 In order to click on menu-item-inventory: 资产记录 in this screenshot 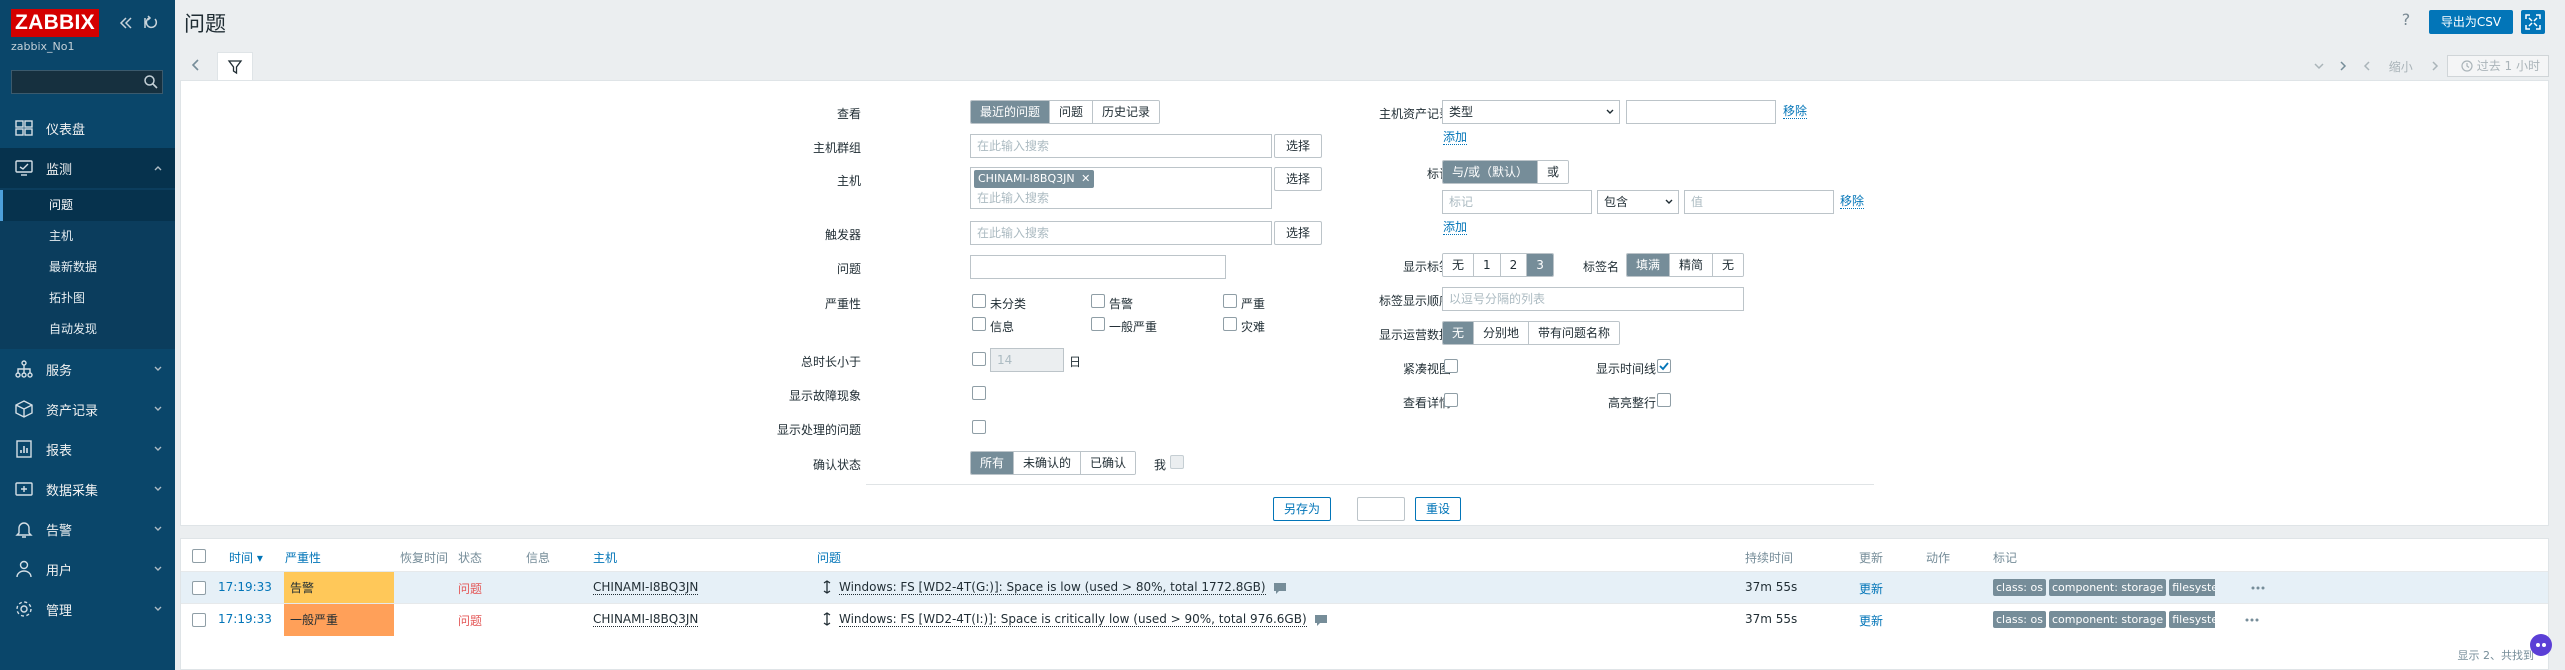, I will do `click(87, 409)`.